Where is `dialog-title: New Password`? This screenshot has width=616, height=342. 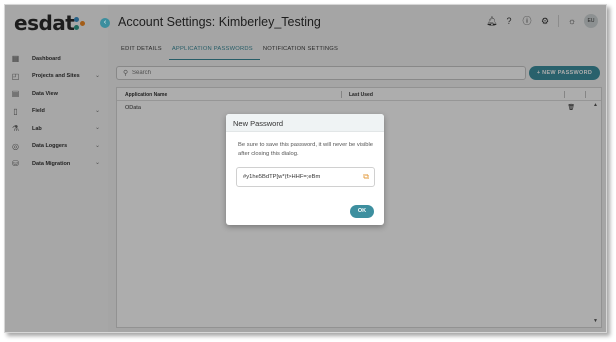
dialog-title: New Password is located at coordinates (258, 123).